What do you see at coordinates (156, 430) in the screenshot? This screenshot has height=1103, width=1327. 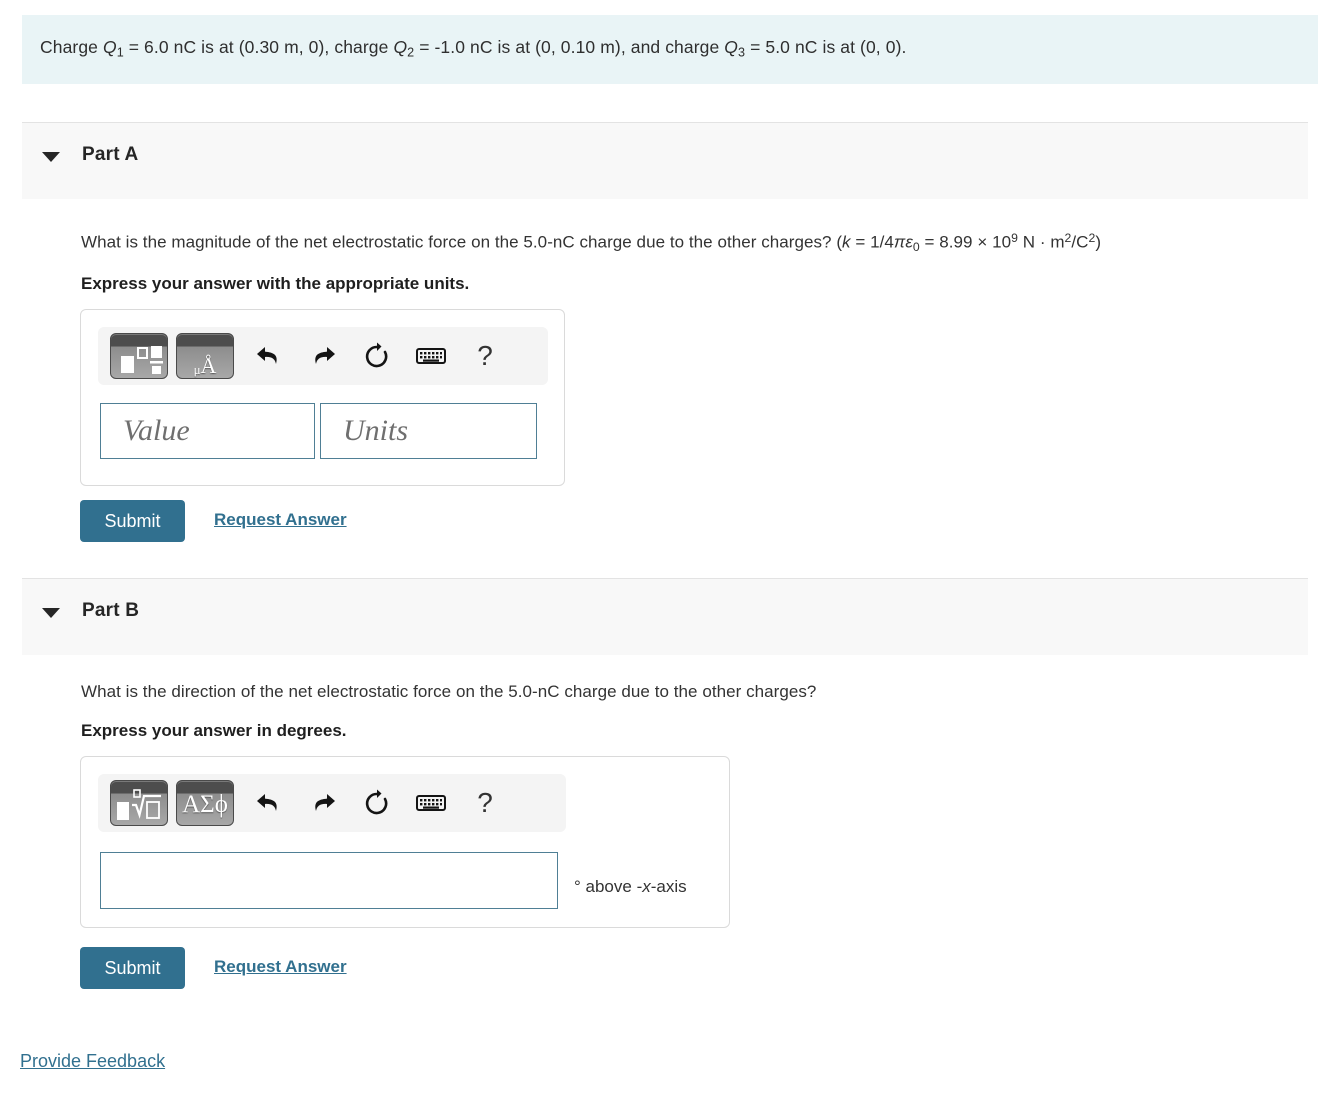 I see `value-input-placeholder: Value` at bounding box center [156, 430].